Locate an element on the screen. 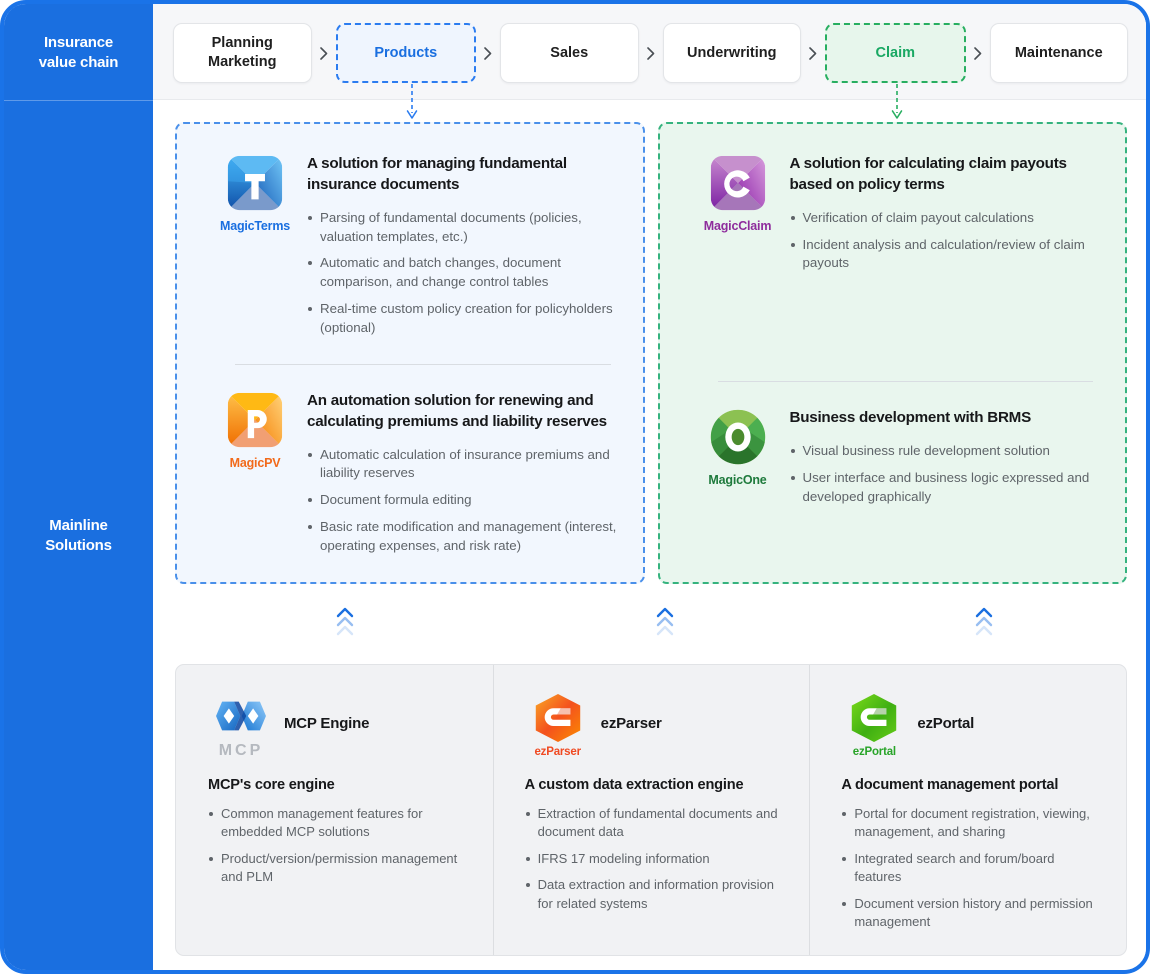 The image size is (1150, 974). feature-item: IFRS 17 modeling information is located at coordinates (653, 859).